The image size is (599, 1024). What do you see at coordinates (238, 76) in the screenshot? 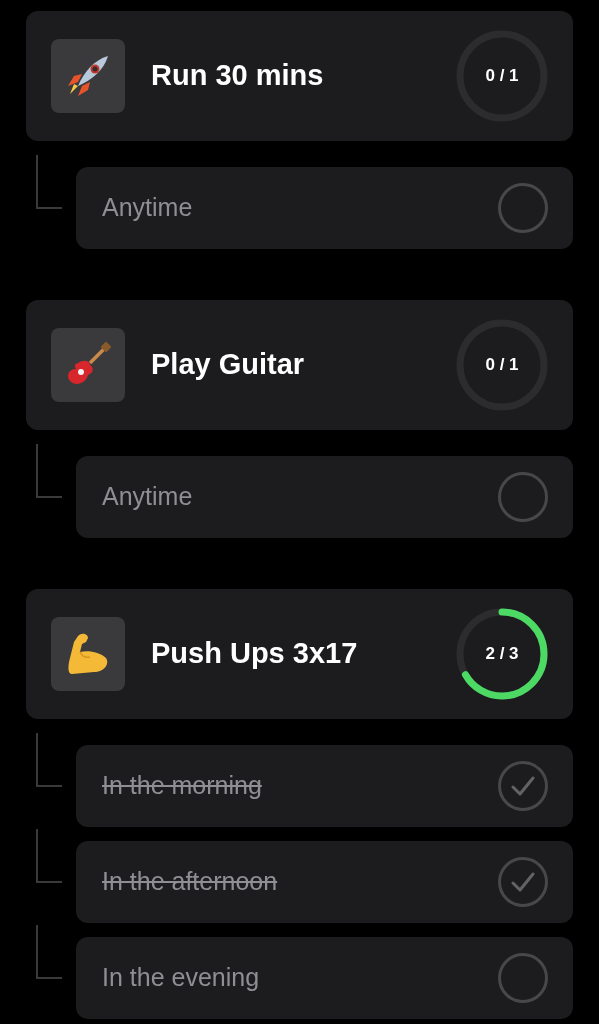
I see `habit-title: Run 30 mins` at bounding box center [238, 76].